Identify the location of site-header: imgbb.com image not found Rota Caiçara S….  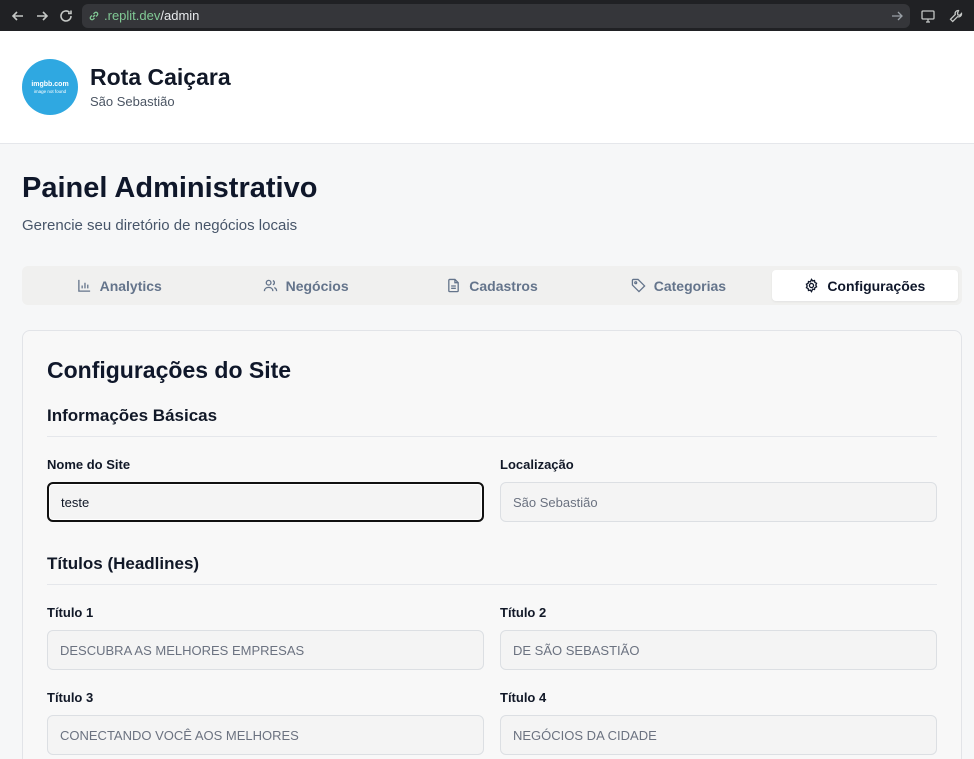
(487, 87).